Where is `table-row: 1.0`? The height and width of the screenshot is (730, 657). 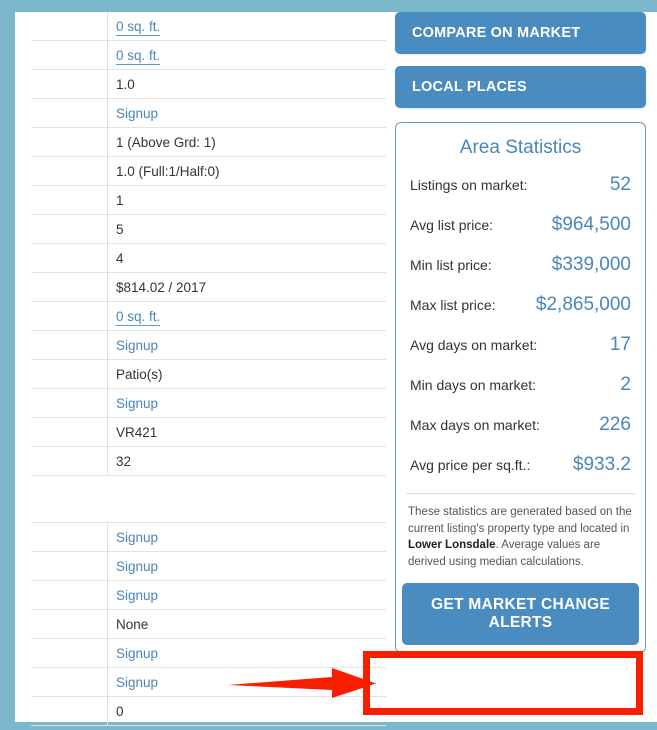 table-row: 1.0 is located at coordinates (208, 84).